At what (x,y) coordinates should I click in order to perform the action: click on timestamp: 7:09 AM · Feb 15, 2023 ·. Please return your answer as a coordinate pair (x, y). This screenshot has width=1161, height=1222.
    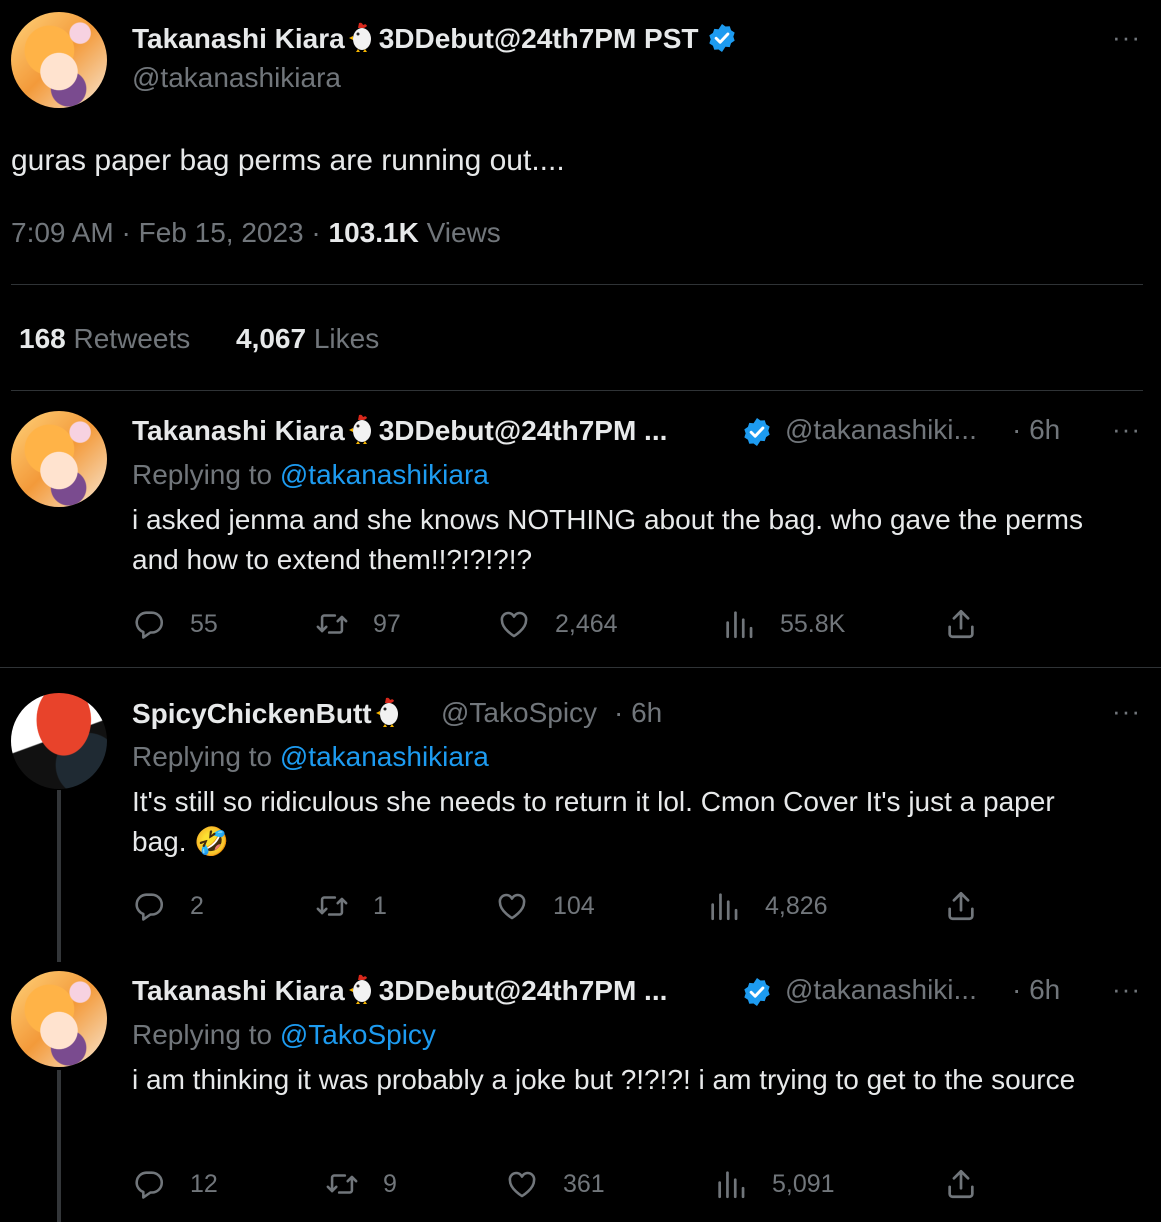
    Looking at the image, I should click on (166, 232).